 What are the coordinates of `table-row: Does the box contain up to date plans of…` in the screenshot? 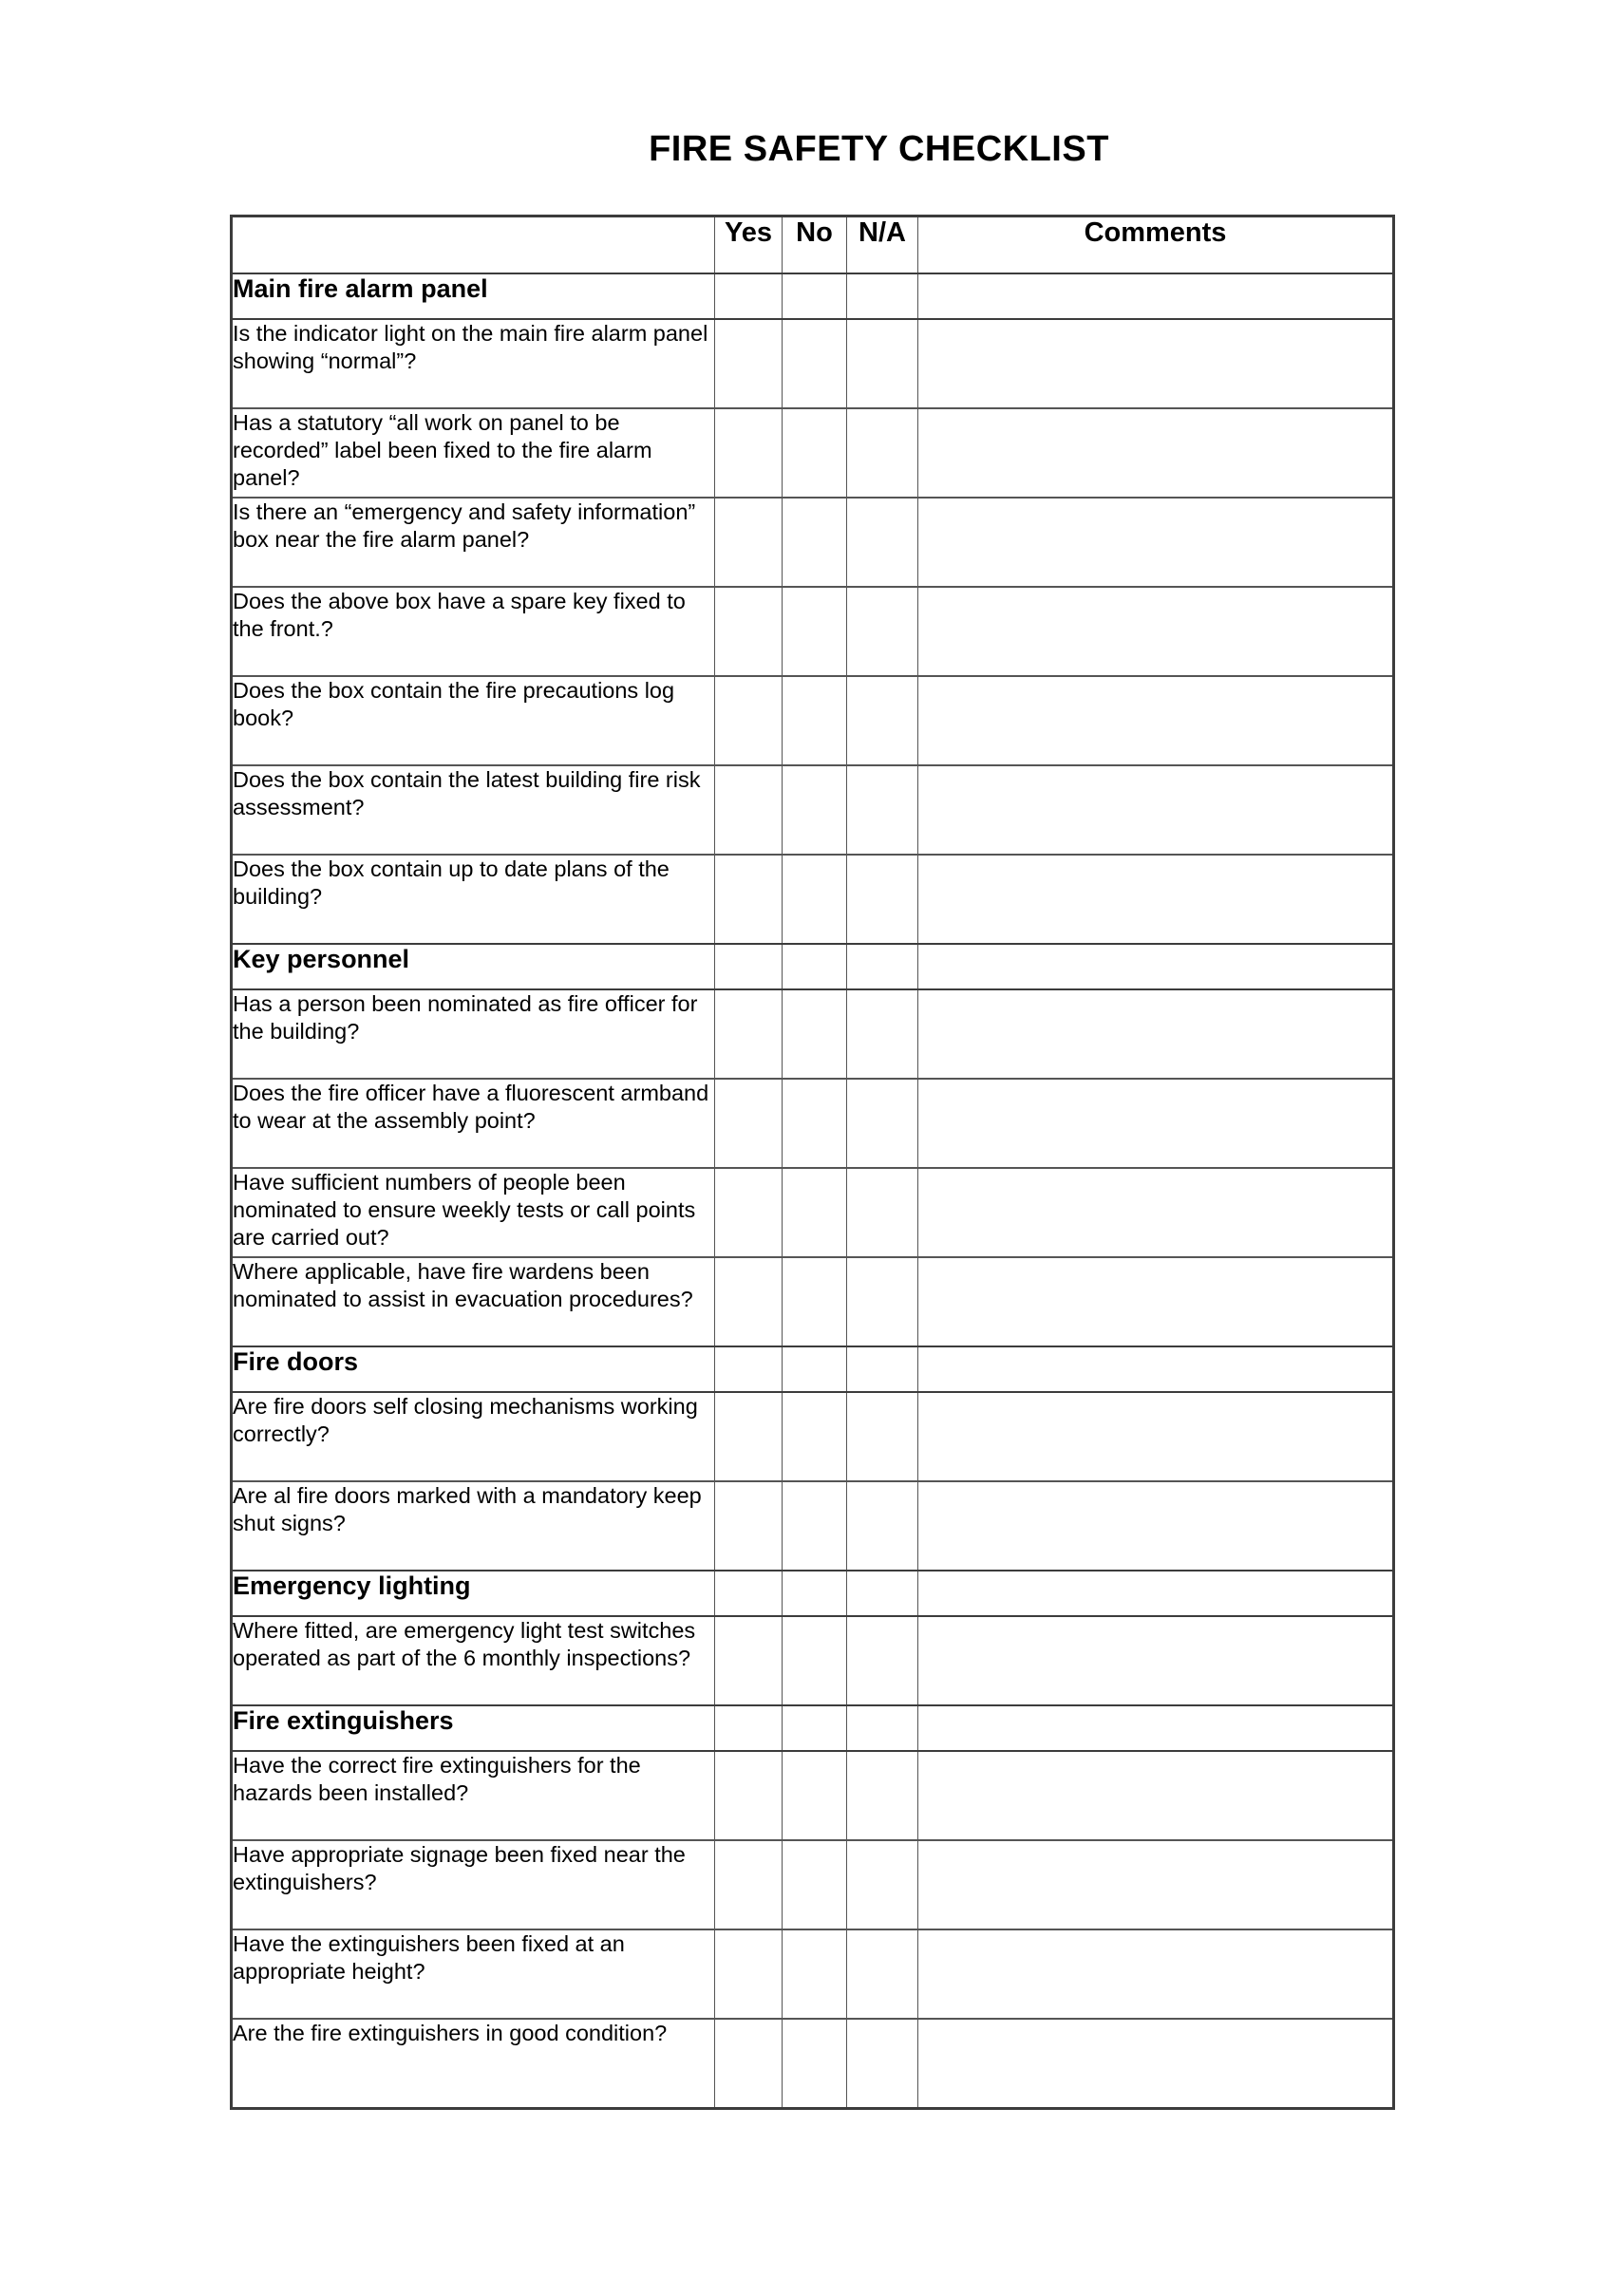 It's located at (813, 899).